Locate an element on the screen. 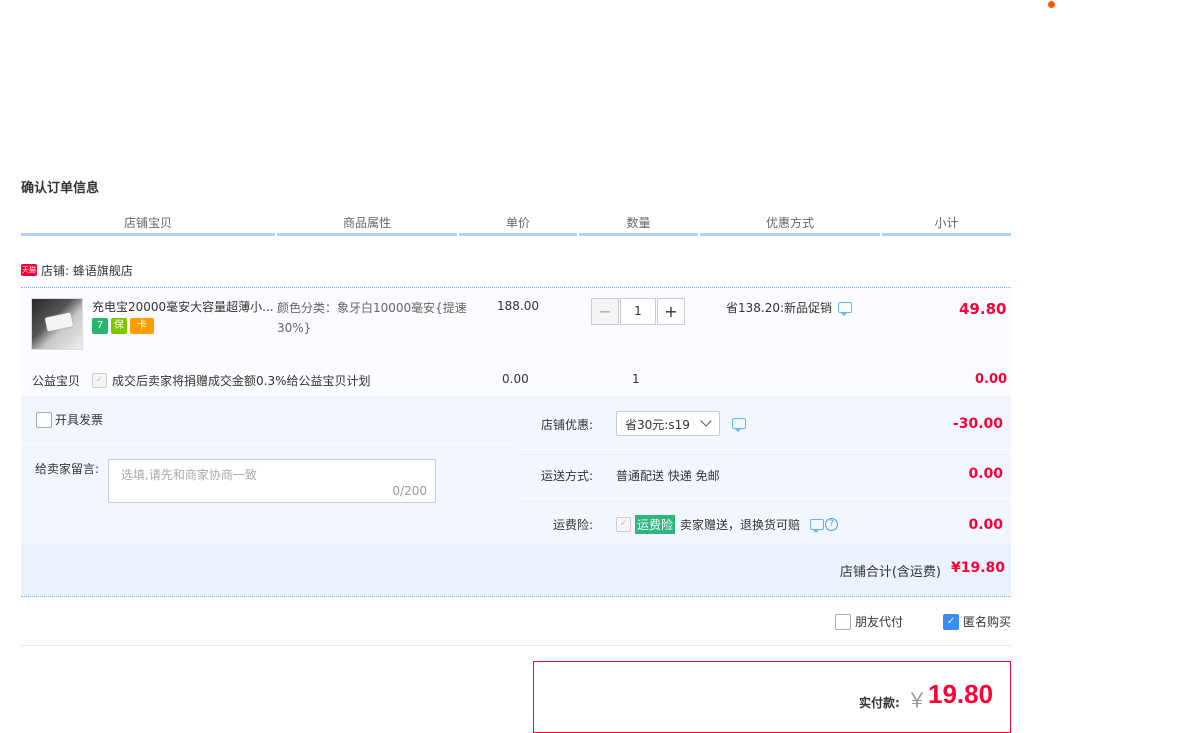 The width and height of the screenshot is (1177, 733). column-header-promo: 优惠方式 is located at coordinates (790, 225).